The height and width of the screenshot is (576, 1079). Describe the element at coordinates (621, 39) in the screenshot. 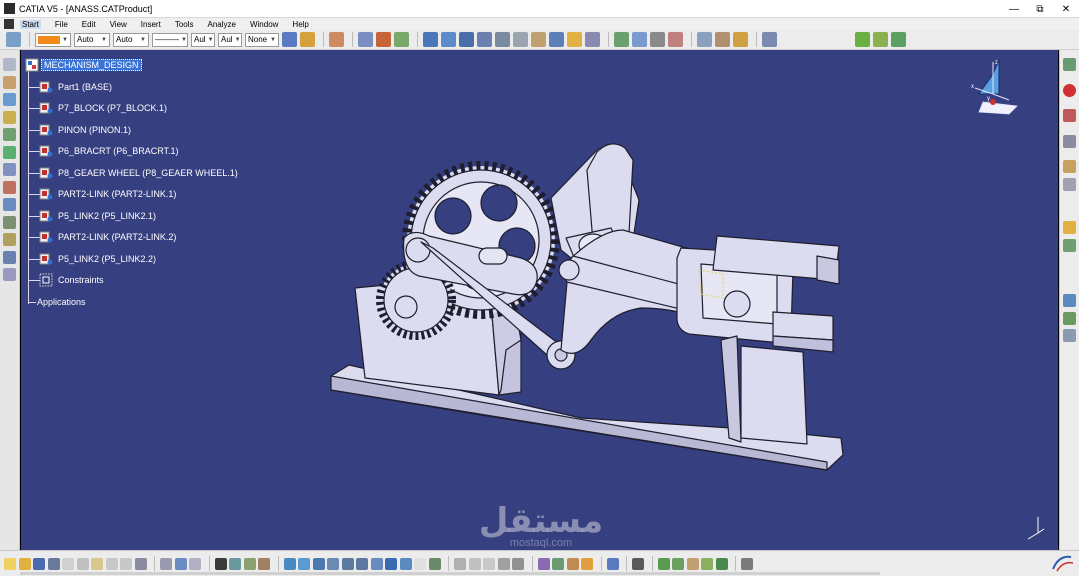

I see `manipulation-icon` at that location.